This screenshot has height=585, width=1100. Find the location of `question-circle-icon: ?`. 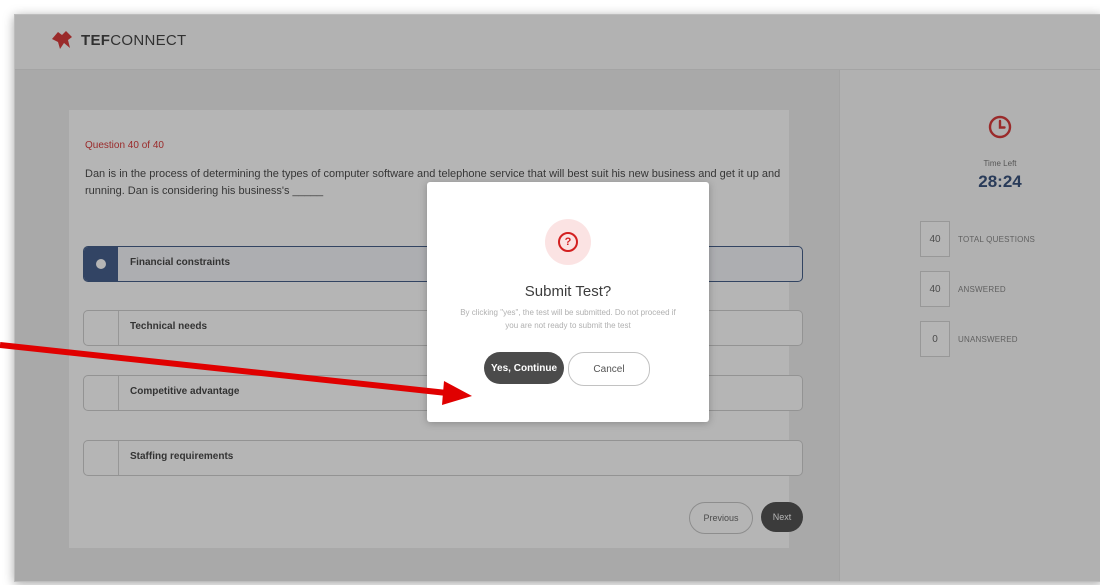

question-circle-icon: ? is located at coordinates (568, 242).